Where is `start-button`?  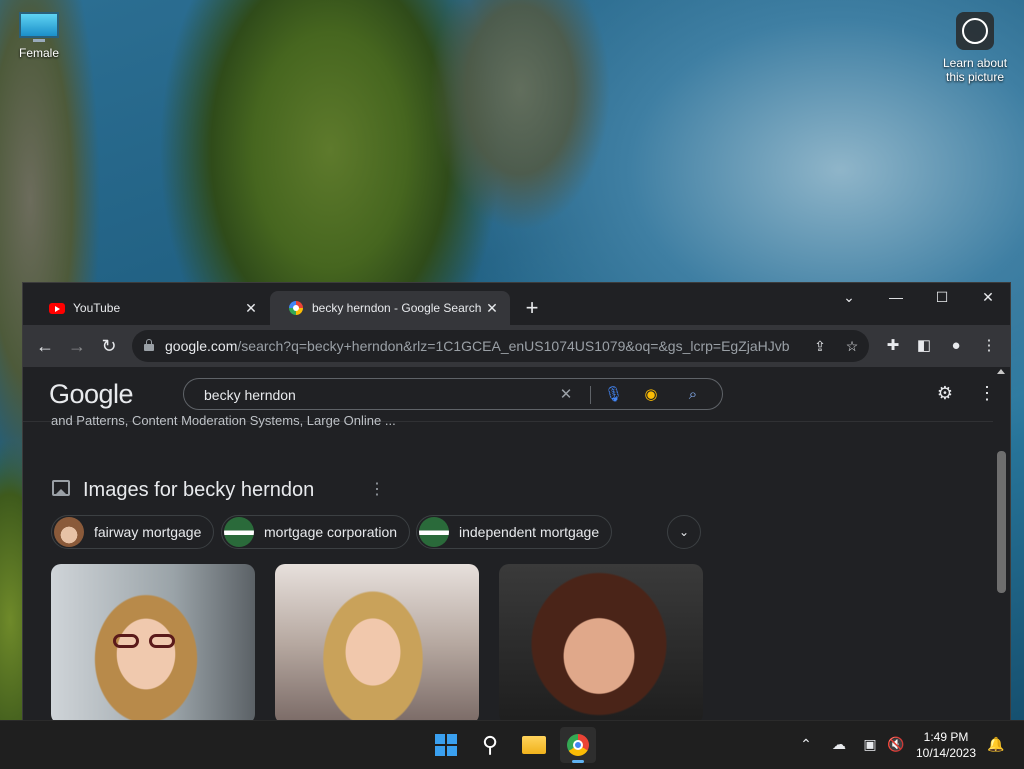 start-button is located at coordinates (446, 745).